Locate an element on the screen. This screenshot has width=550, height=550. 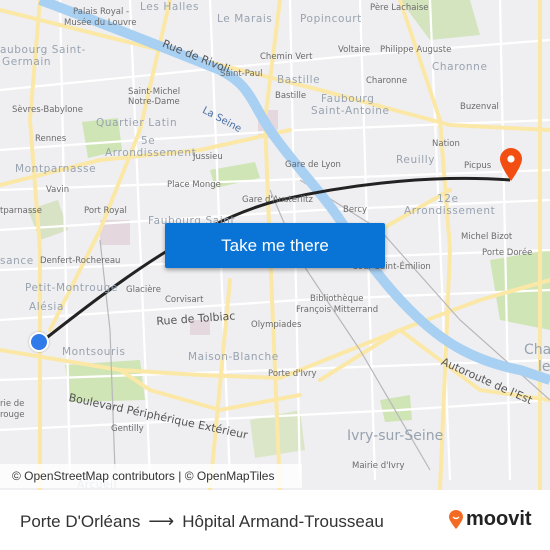
map-label: Notre-Dame is located at coordinates (154, 102).